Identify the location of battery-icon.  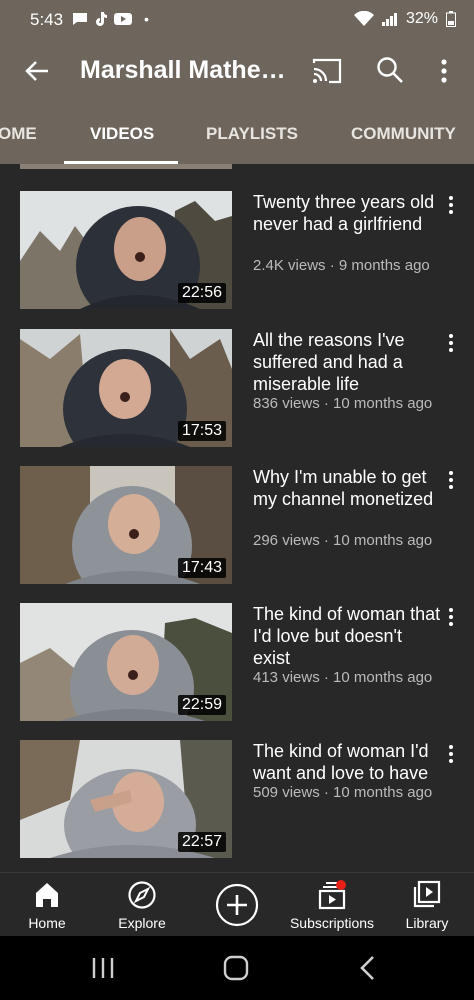
(451, 19).